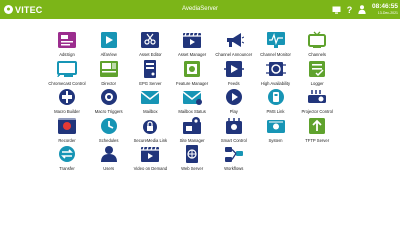  Describe the element at coordinates (234, 169) in the screenshot. I see `app-tile-label: Workflows` at that location.